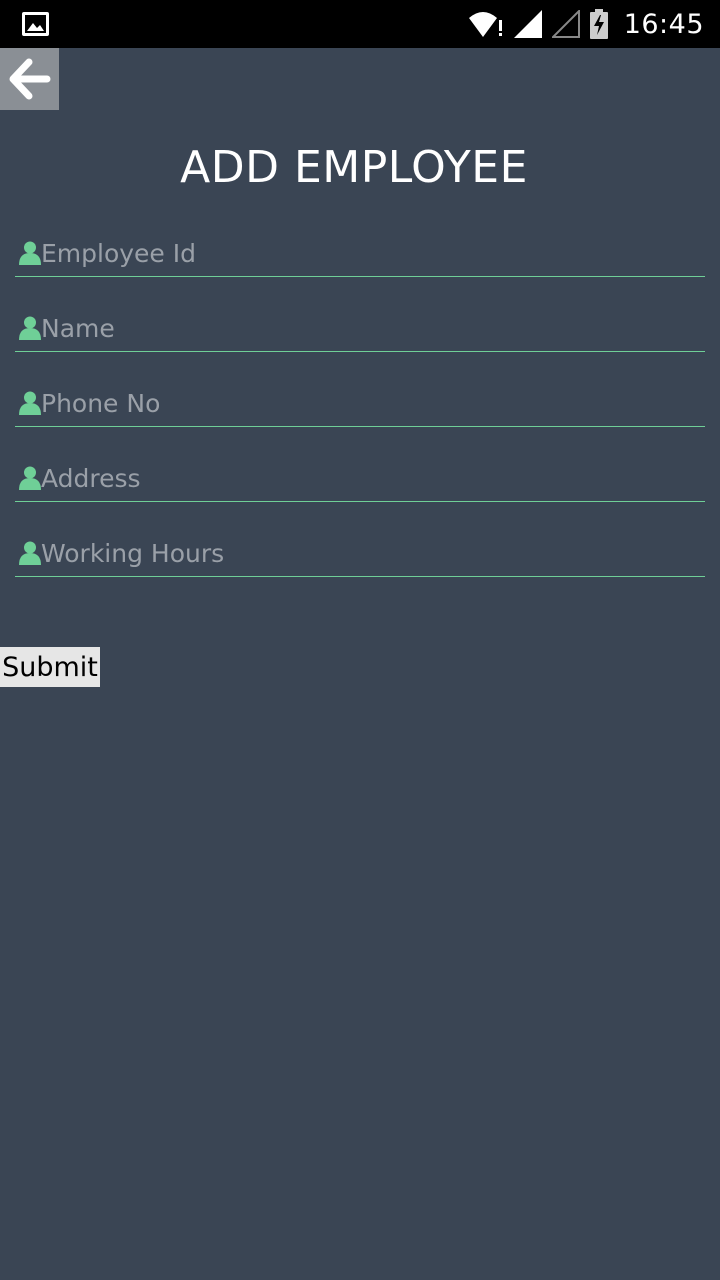 This screenshot has width=720, height=1280. I want to click on address-input, so click(371, 478).